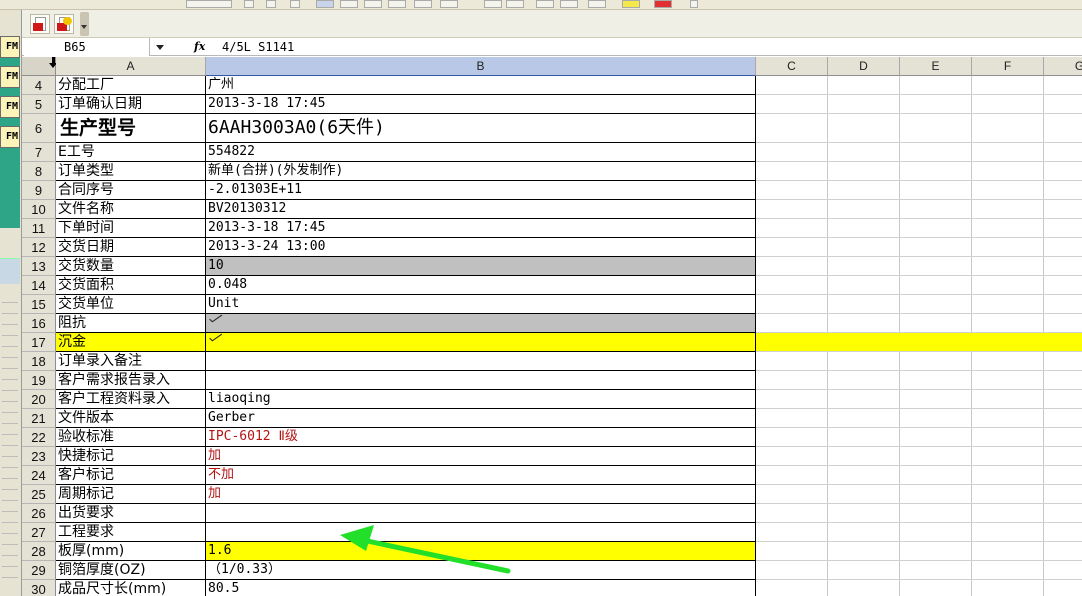 This screenshot has height=596, width=1082. I want to click on italic-icon, so click(271, 4).